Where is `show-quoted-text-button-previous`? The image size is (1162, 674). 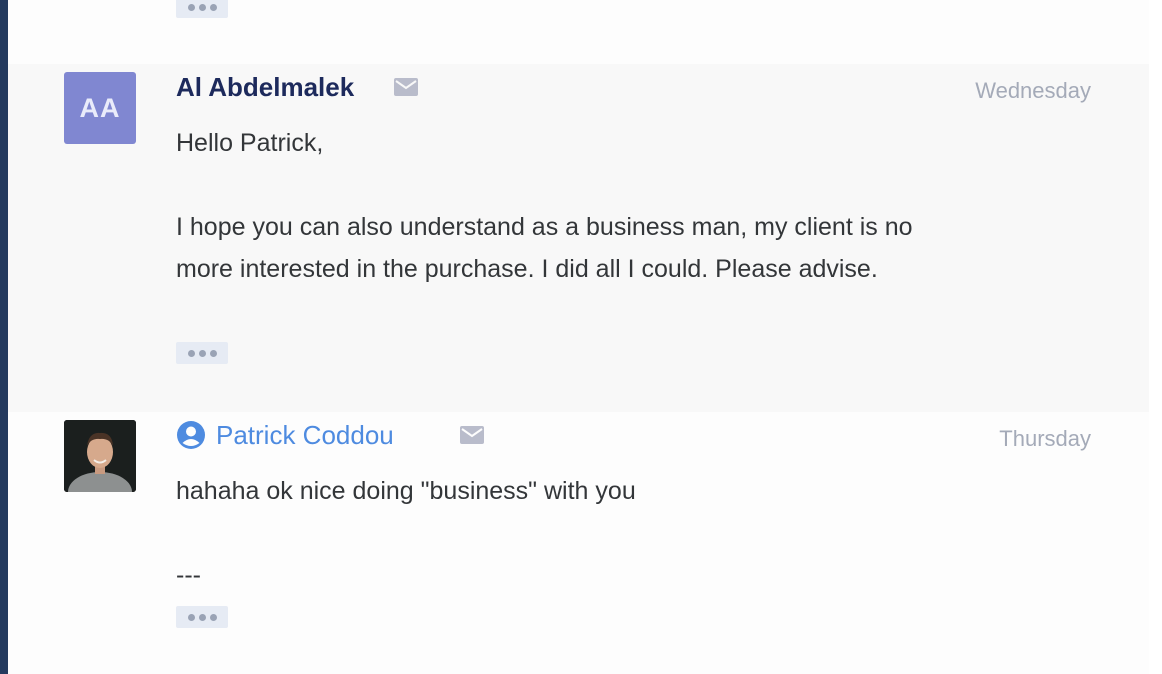 show-quoted-text-button-previous is located at coordinates (202, 9).